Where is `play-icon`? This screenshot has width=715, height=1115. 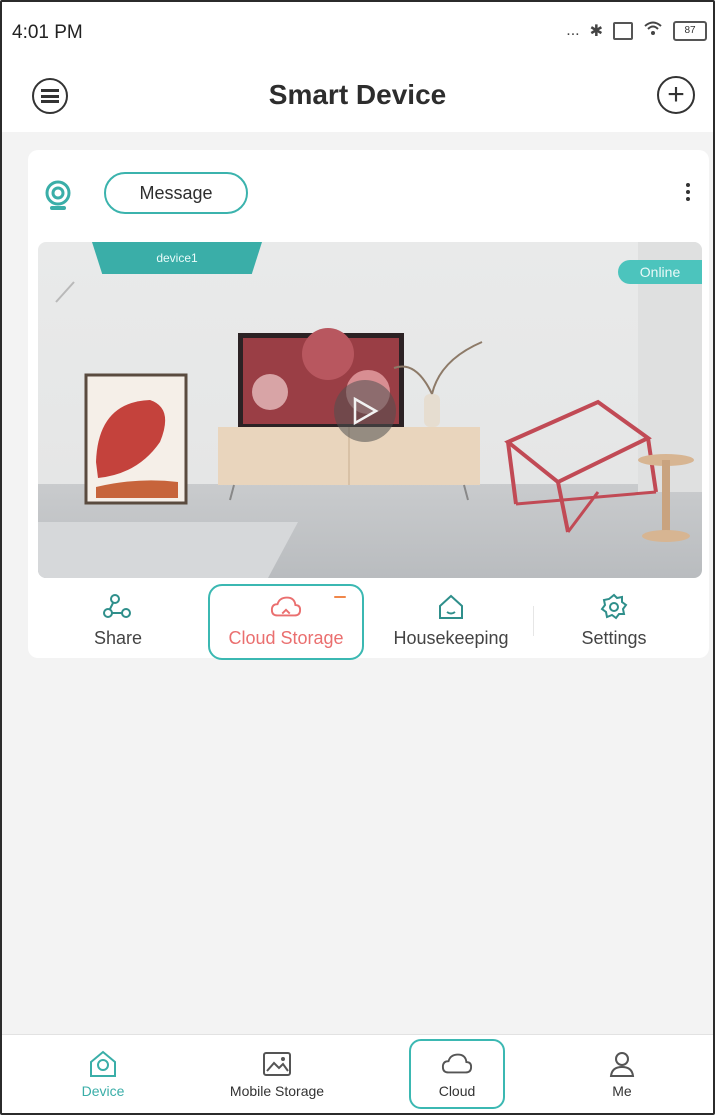
play-icon is located at coordinates (366, 411).